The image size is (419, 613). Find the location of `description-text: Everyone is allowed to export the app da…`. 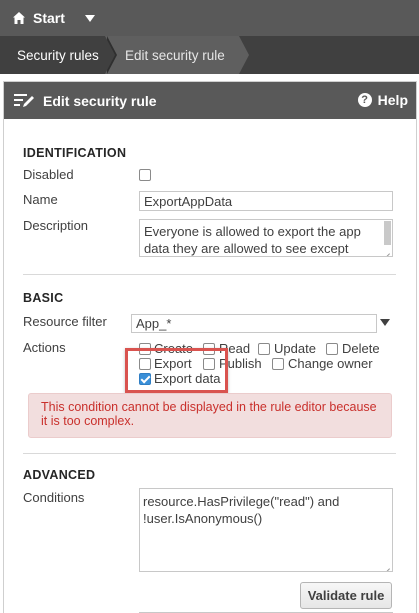

description-text: Everyone is allowed to export the app da… is located at coordinates (252, 240).